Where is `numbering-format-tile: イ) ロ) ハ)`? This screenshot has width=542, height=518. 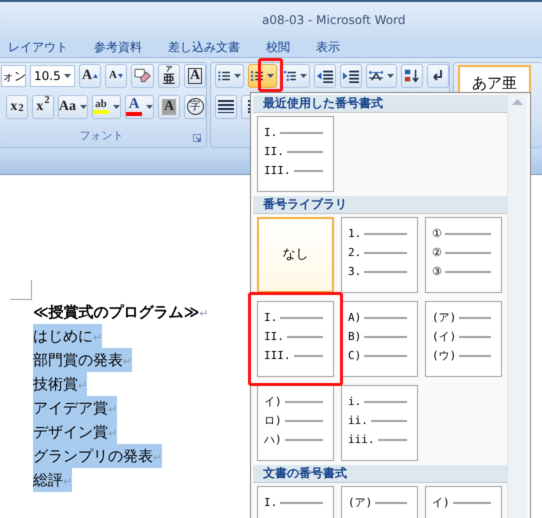 numbering-format-tile: イ) ロ) ハ) is located at coordinates (295, 423).